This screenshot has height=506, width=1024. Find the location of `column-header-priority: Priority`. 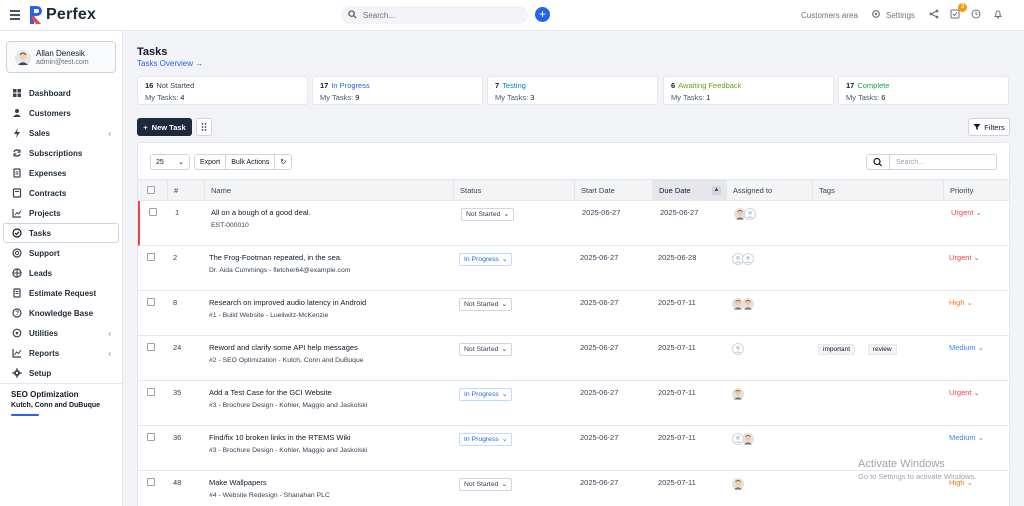

column-header-priority: Priority is located at coordinates (976, 190).